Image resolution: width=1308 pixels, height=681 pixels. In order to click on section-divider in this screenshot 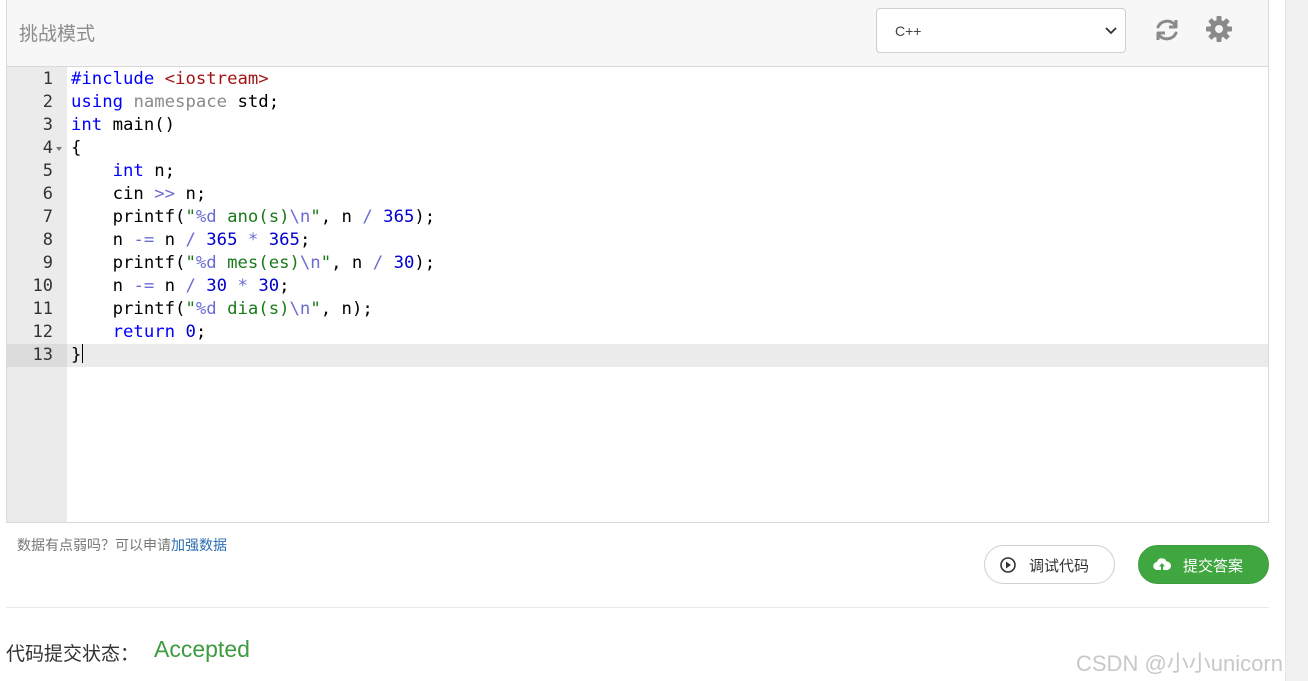, I will do `click(637, 607)`.